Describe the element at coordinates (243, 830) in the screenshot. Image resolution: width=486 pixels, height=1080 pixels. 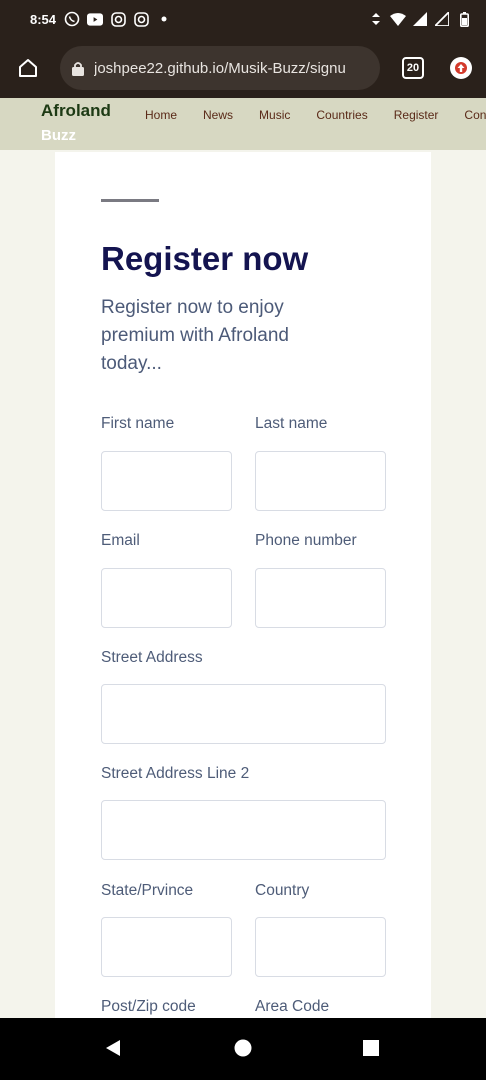
I see `street-address2-input` at that location.